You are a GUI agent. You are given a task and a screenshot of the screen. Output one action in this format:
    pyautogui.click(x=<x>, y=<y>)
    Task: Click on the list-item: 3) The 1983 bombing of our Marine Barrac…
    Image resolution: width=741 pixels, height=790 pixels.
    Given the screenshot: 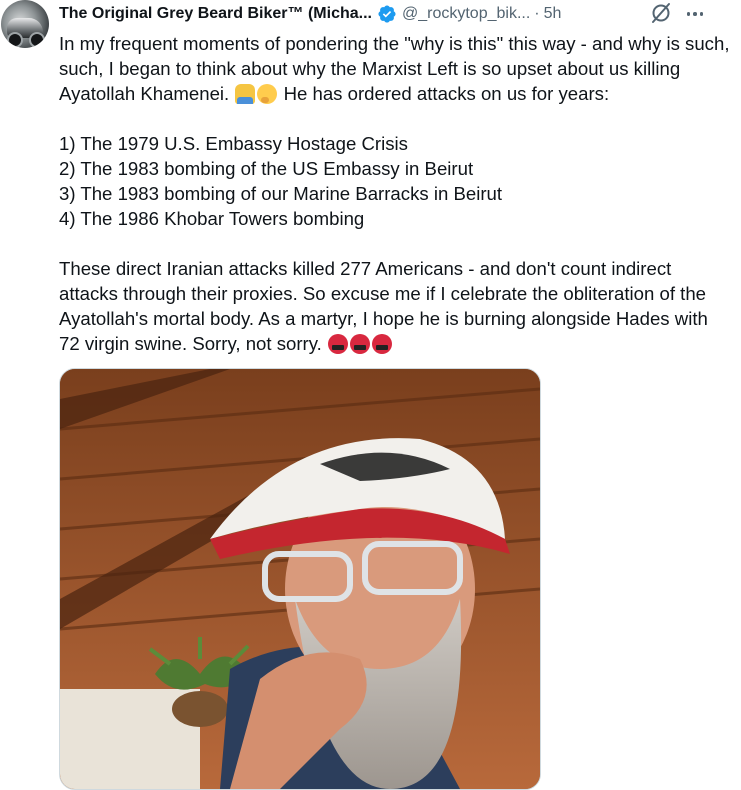 What is the action you would take?
    pyautogui.click(x=281, y=193)
    